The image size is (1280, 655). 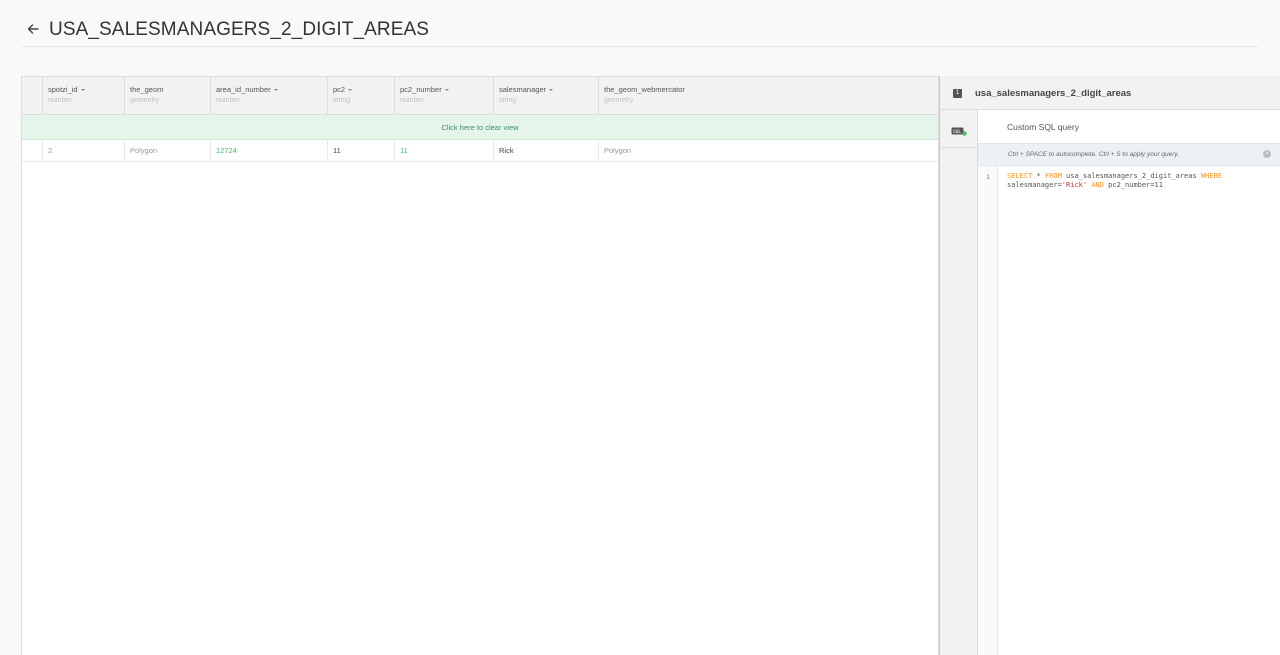 What do you see at coordinates (958, 147) in the screenshot?
I see `divider` at bounding box center [958, 147].